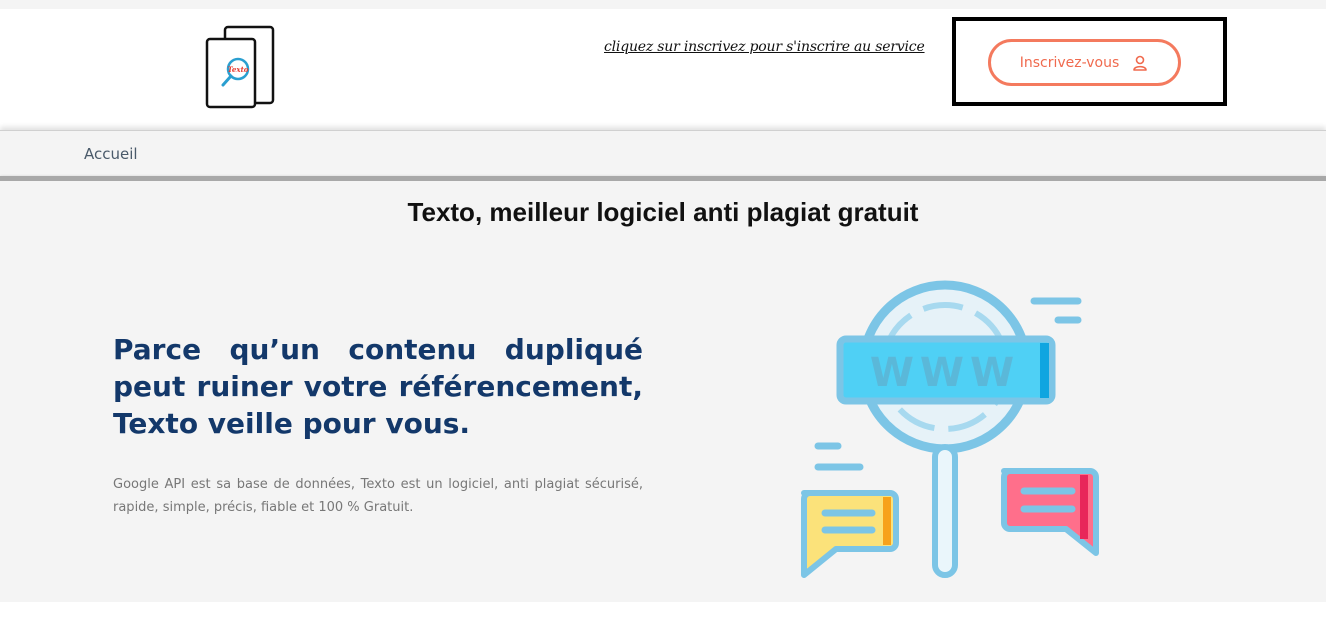  I want to click on logo-text: Texto, so click(238, 69).